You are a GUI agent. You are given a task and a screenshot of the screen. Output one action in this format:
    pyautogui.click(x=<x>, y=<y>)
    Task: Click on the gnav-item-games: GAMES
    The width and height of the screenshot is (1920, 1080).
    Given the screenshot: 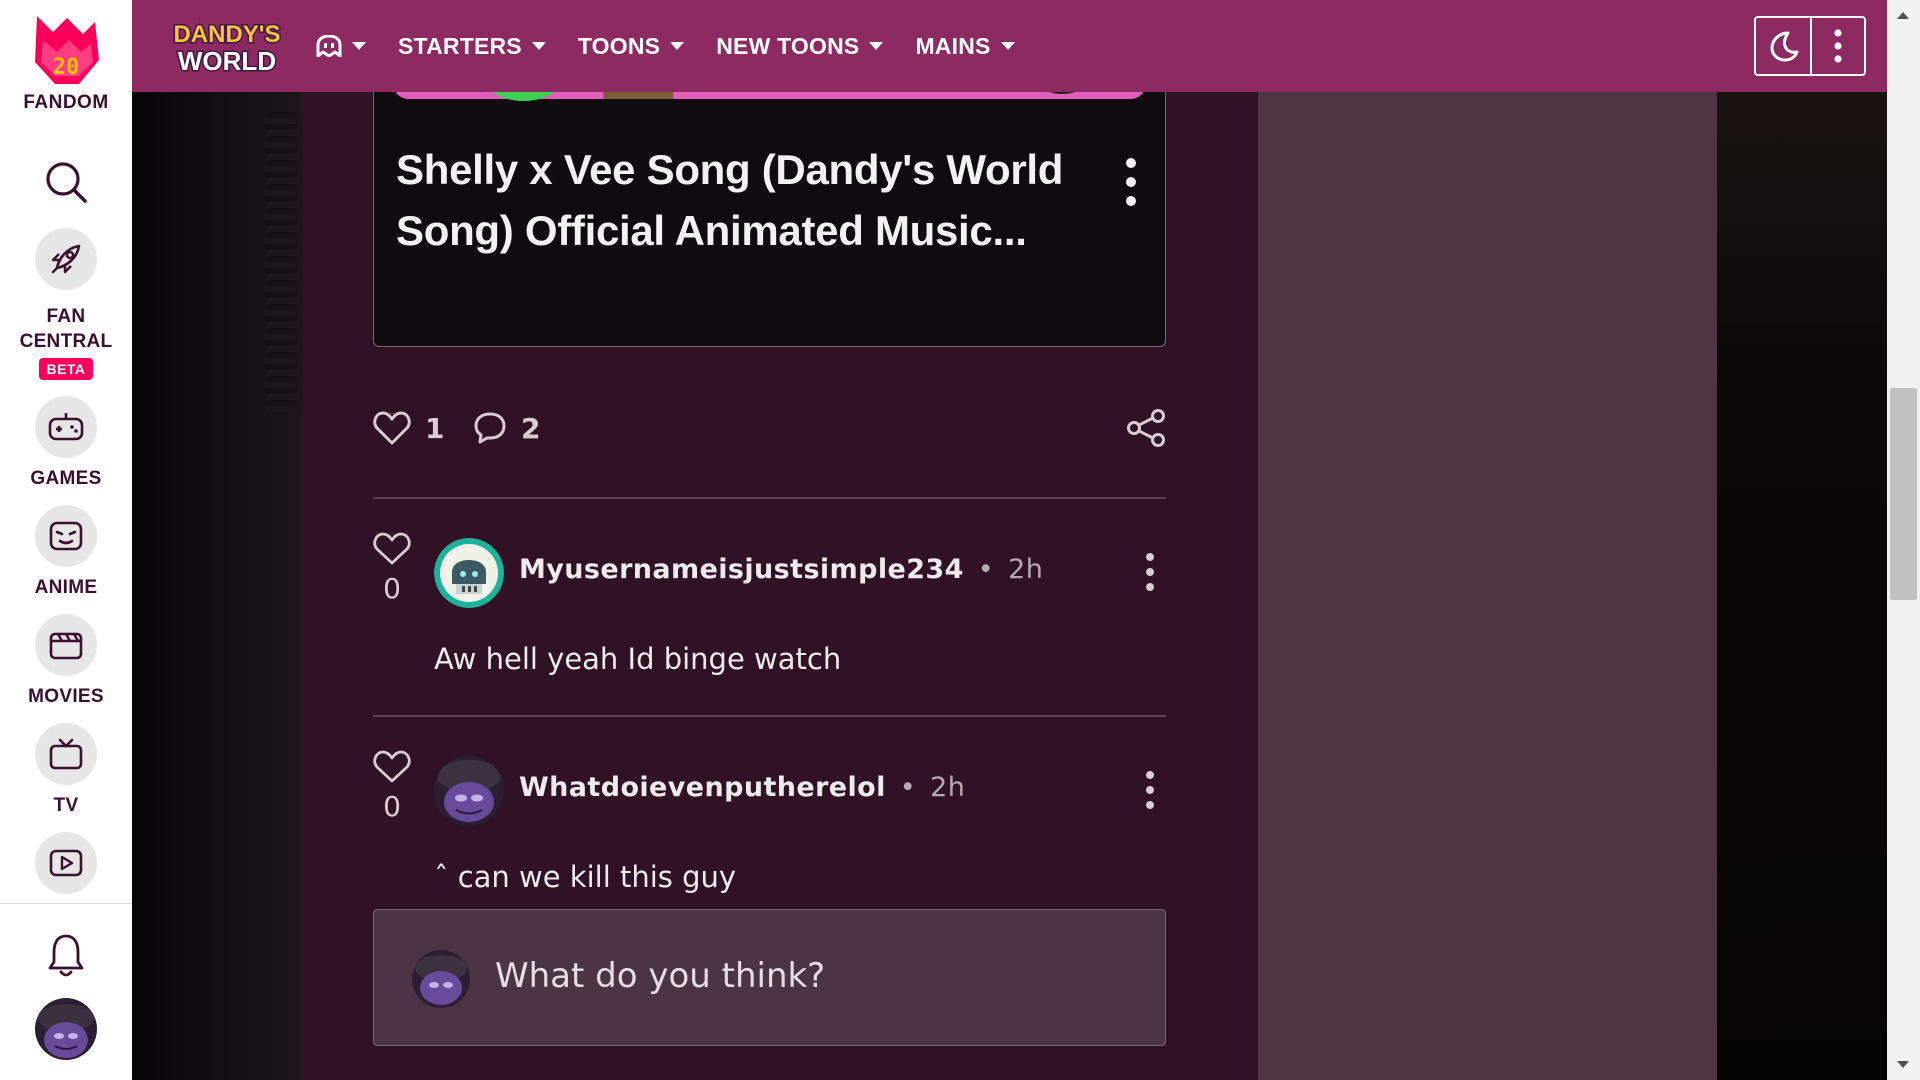 What is the action you would take?
    pyautogui.click(x=66, y=443)
    